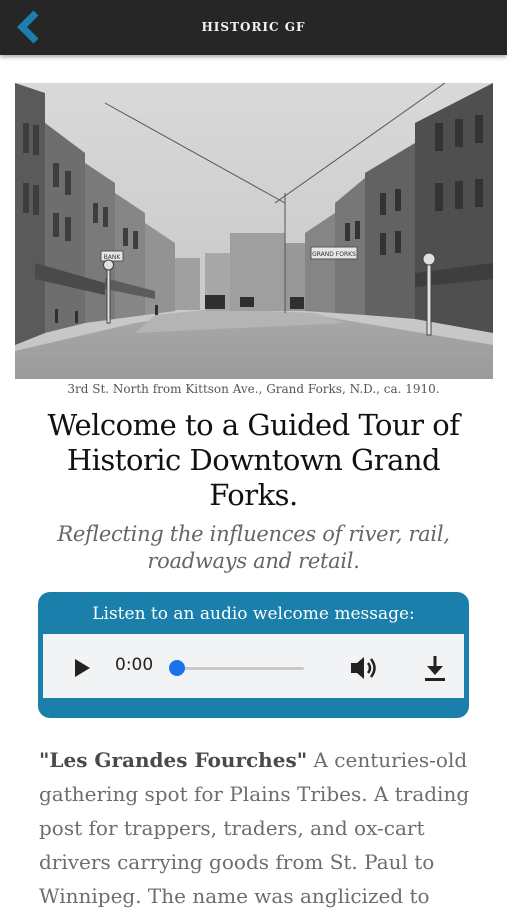 This screenshot has height=913, width=507. I want to click on intro-lead: "Les Grandes Fourches", so click(173, 760).